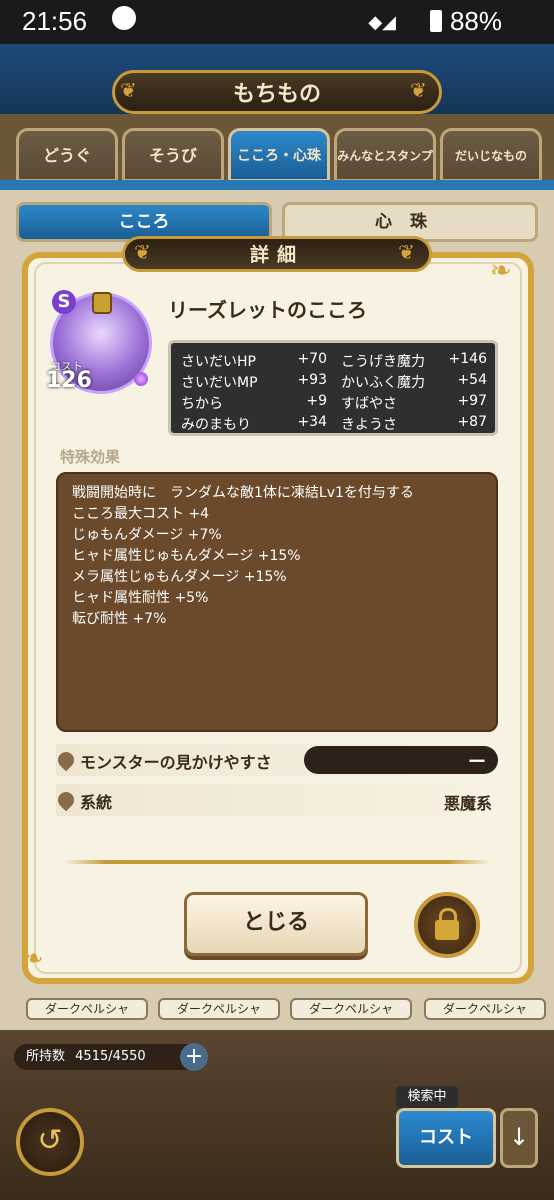 The image size is (554, 1200). Describe the element at coordinates (436, 21) in the screenshot. I see `battery-icon` at that location.